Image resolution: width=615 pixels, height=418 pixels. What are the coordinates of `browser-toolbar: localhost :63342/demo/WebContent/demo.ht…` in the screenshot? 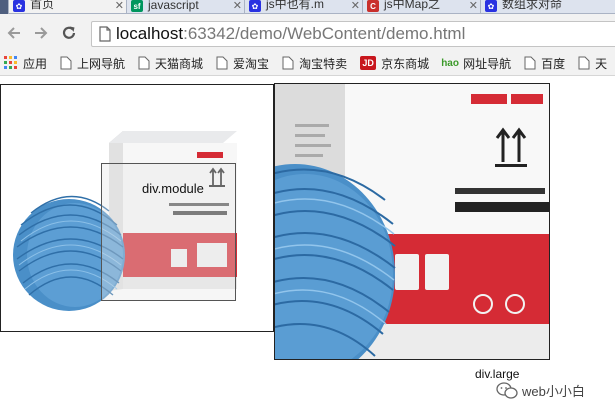 It's located at (307, 32).